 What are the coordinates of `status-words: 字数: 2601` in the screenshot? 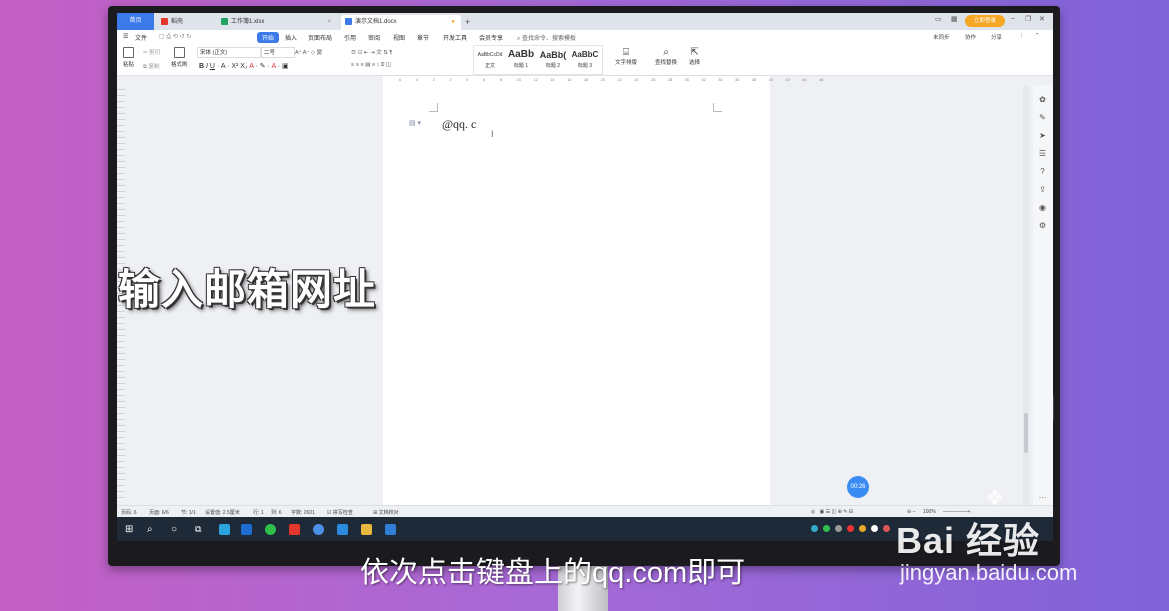 It's located at (303, 513).